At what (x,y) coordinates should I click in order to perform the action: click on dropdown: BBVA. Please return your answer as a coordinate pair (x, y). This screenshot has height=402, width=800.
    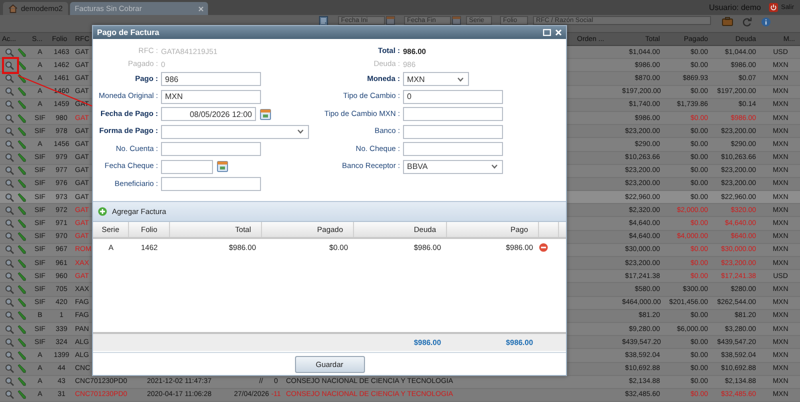
    Looking at the image, I should click on (453, 167).